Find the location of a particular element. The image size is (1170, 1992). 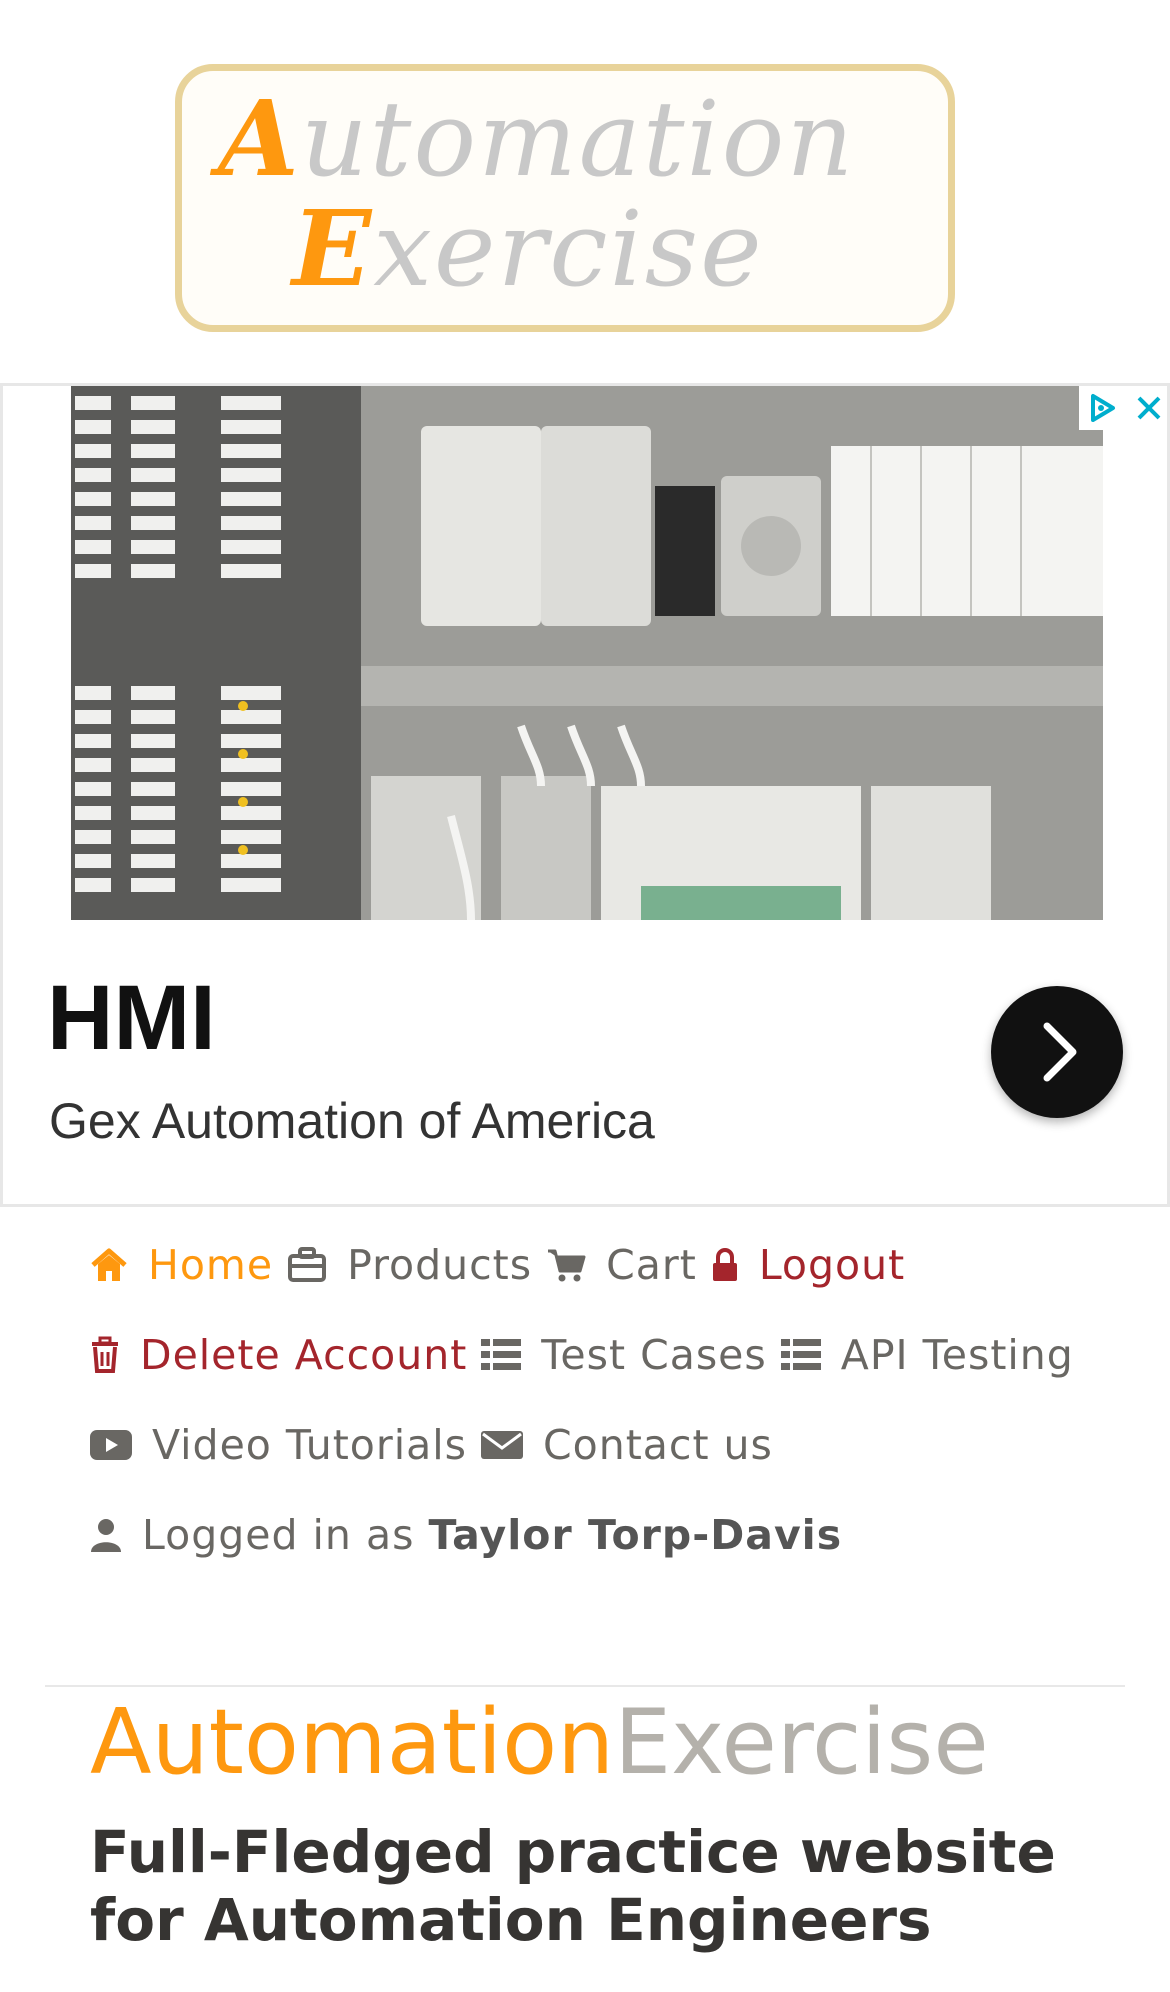

logo-line-2: Exercise is located at coordinates (652, 248).